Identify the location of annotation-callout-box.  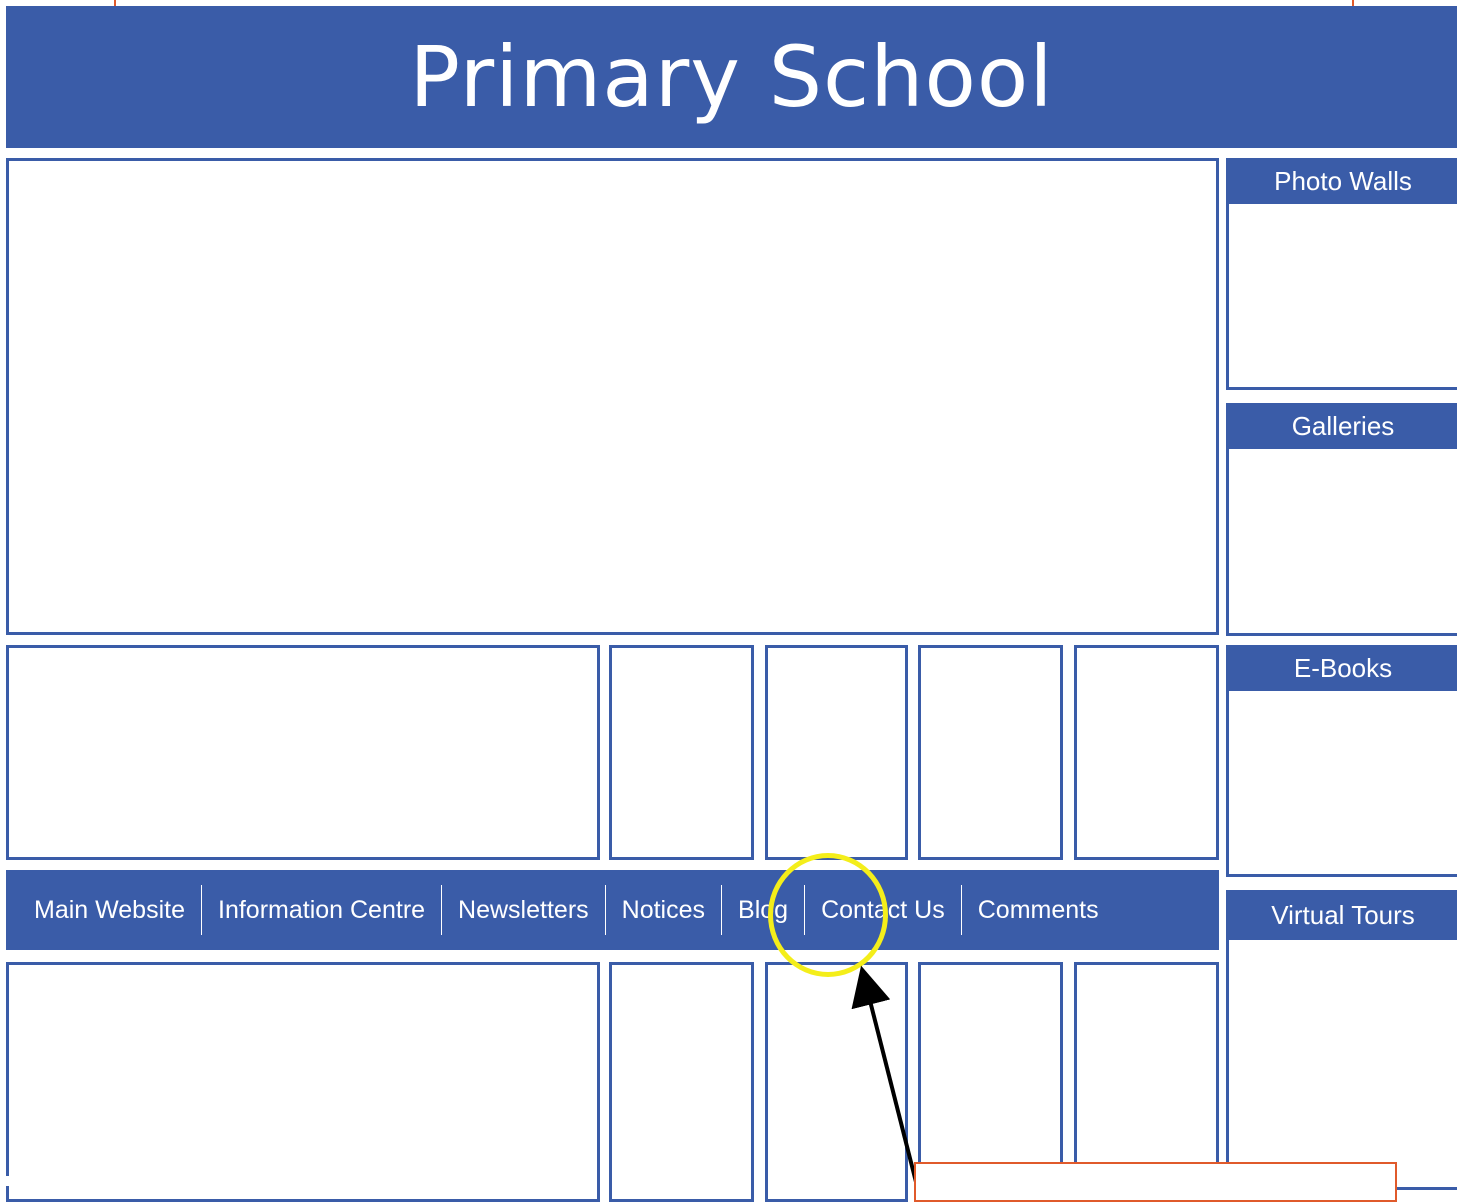
(1155, 1182).